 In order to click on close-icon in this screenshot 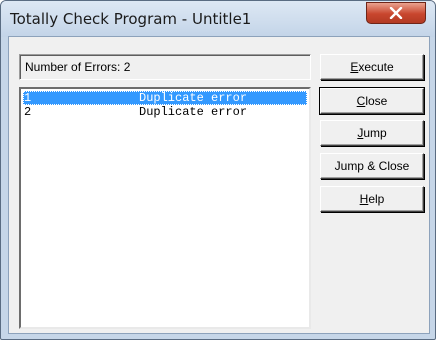, I will do `click(396, 13)`.